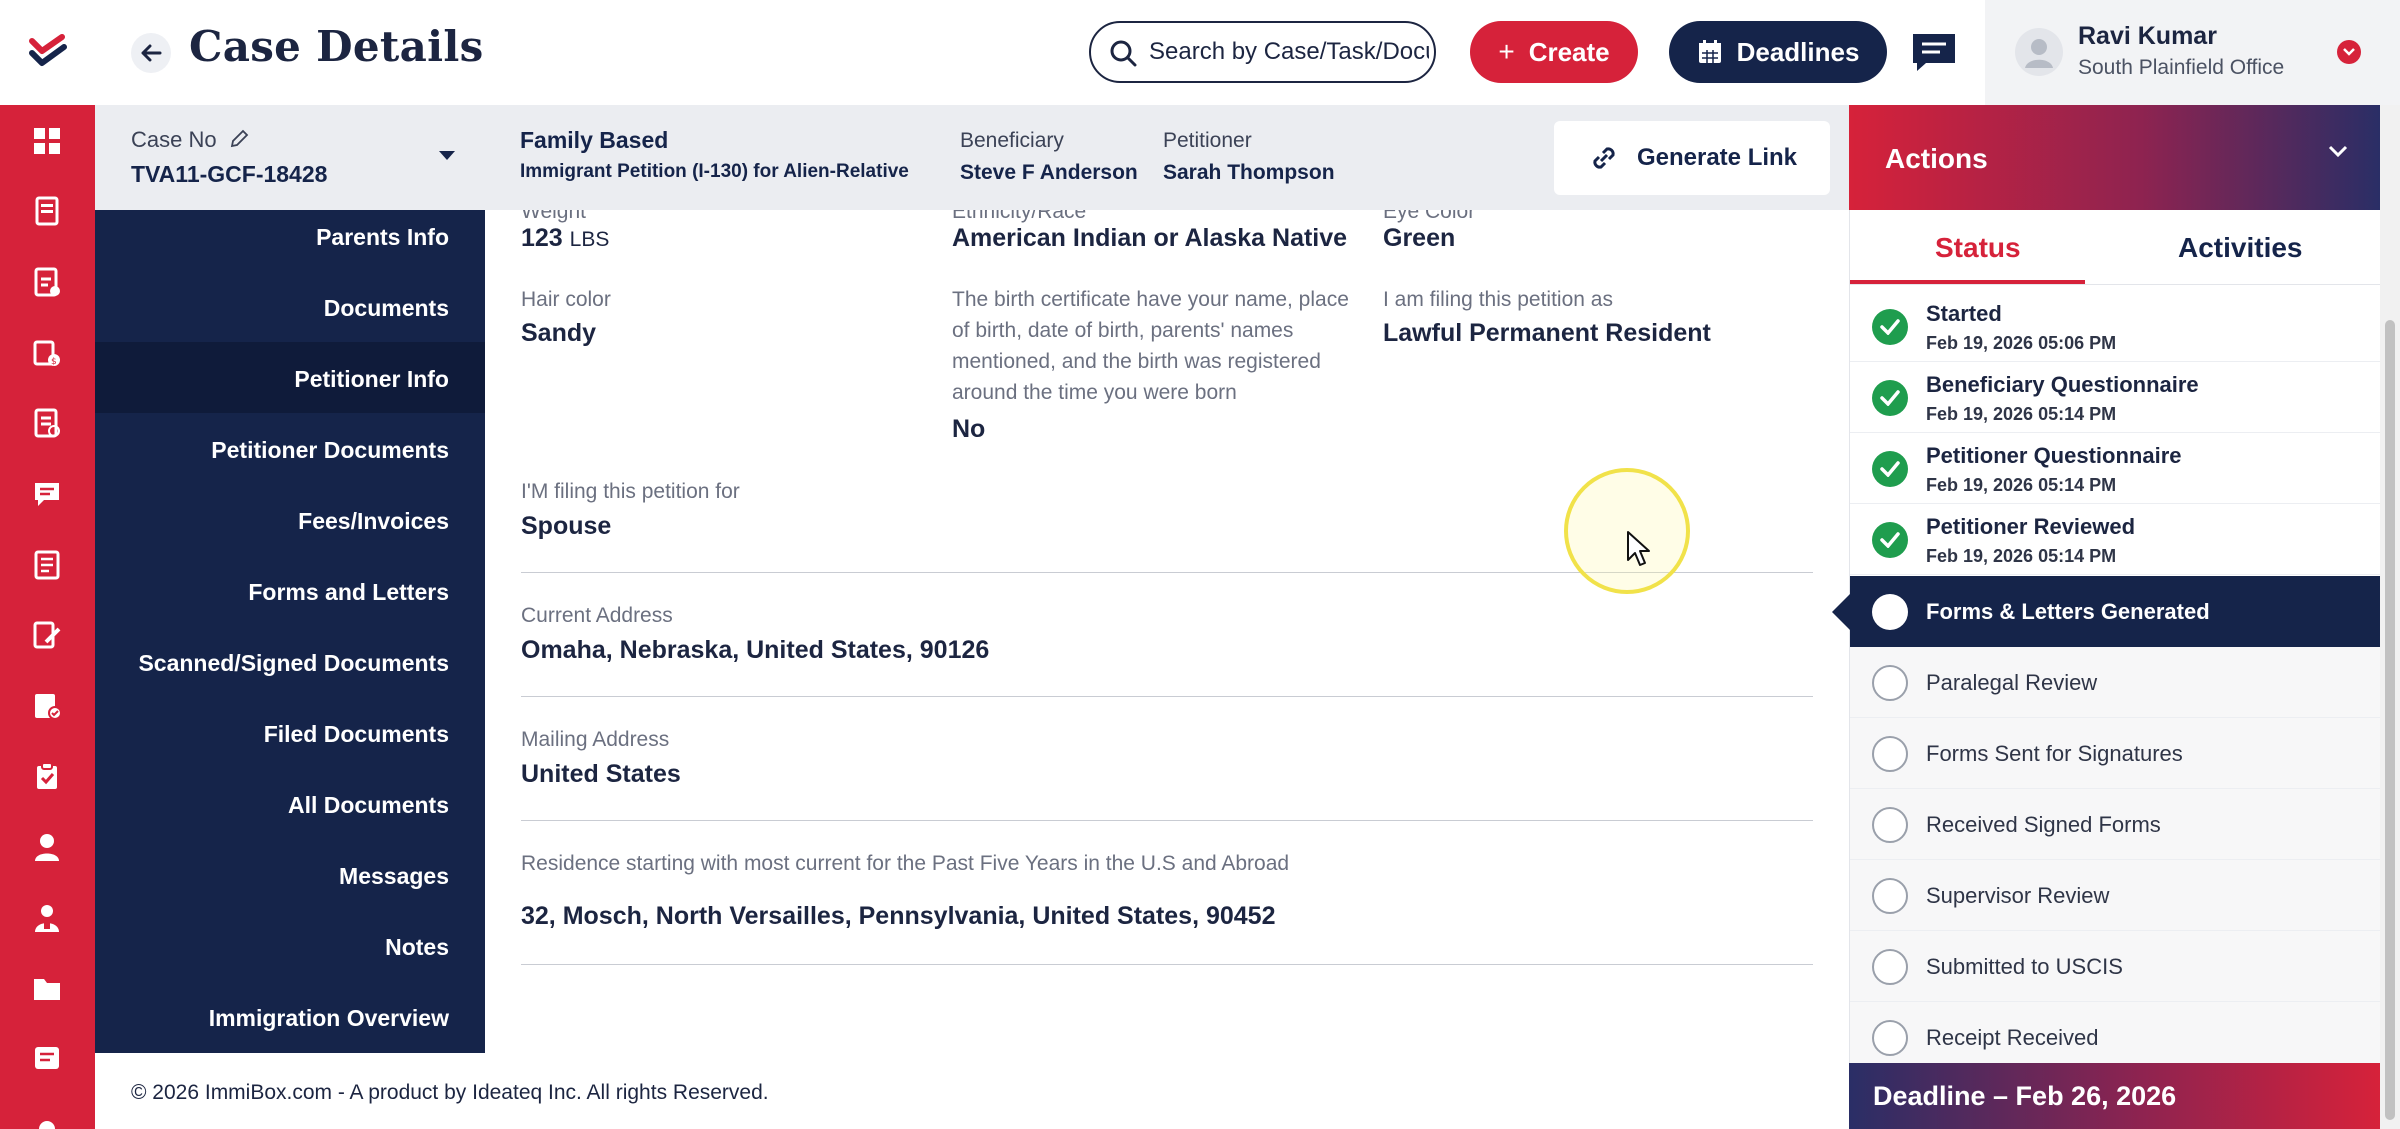  What do you see at coordinates (47, 141) in the screenshot?
I see `dashboard-icon` at bounding box center [47, 141].